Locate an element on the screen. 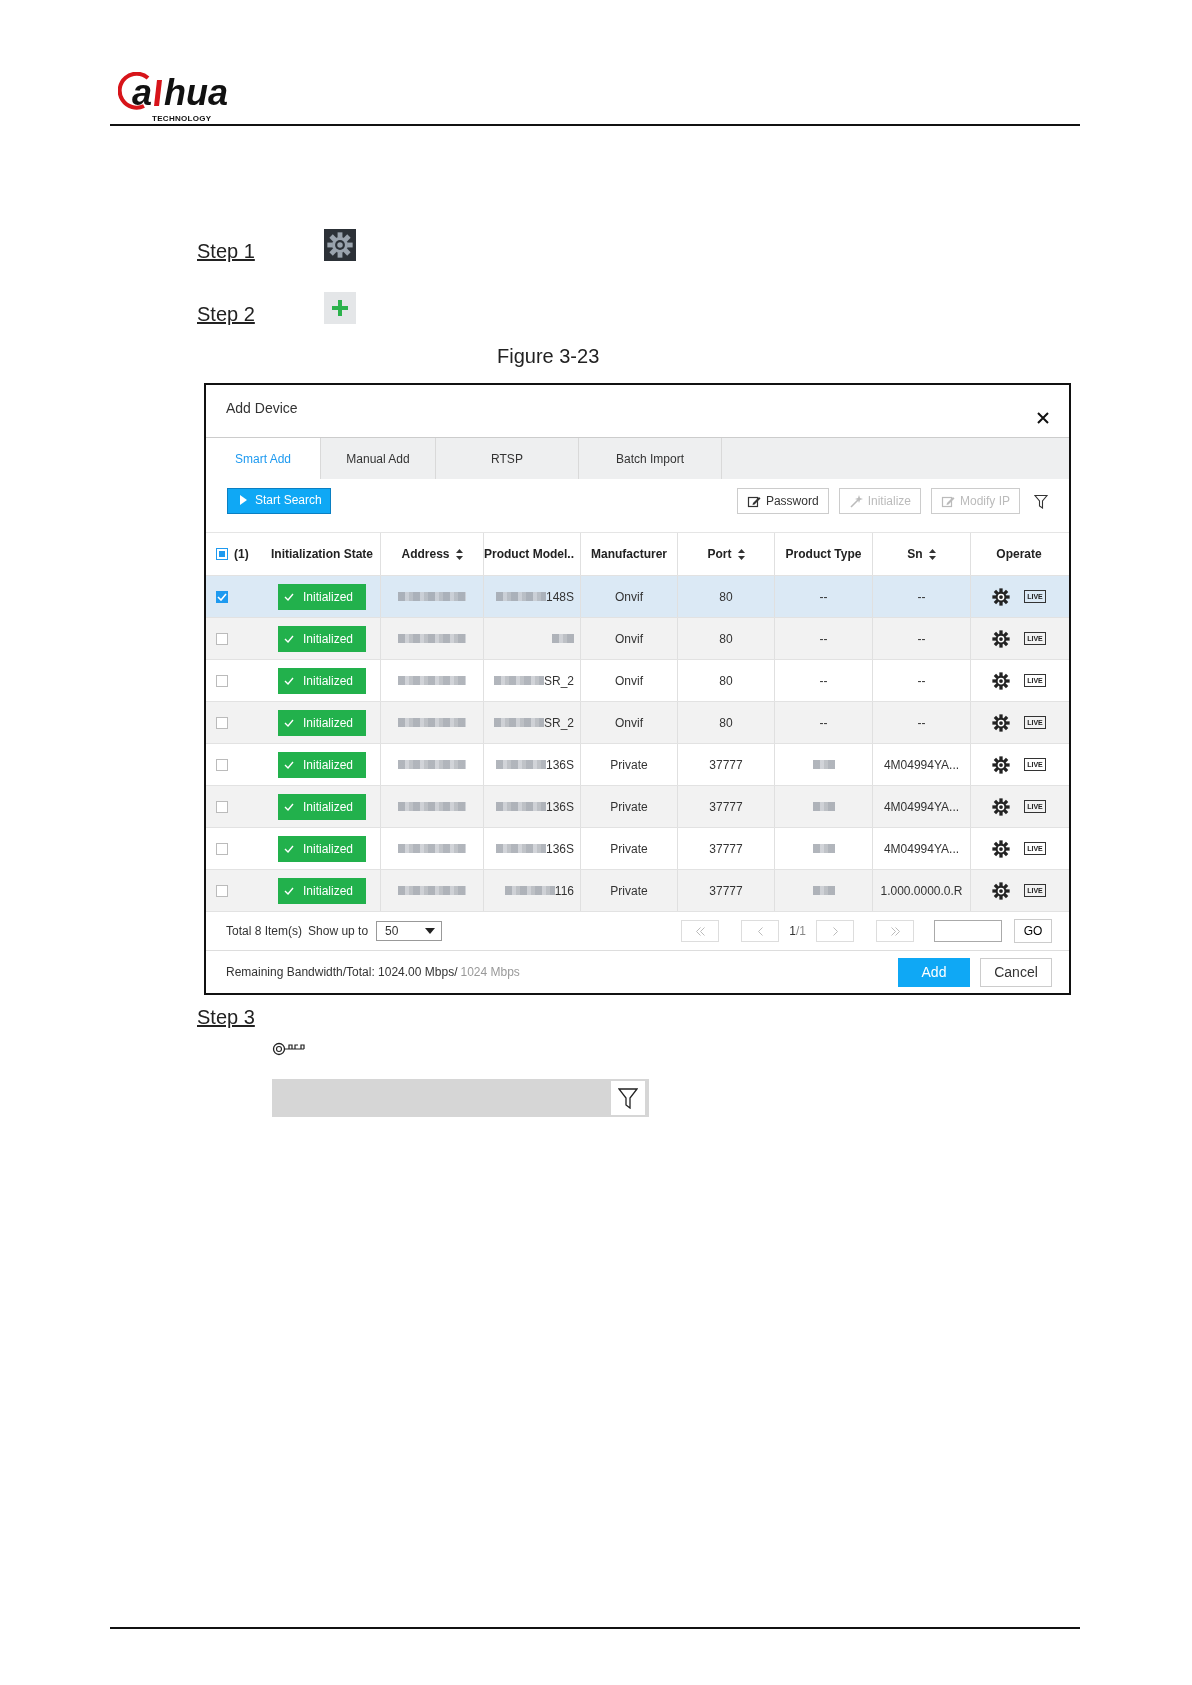 The height and width of the screenshot is (1685, 1192). filter-icon is located at coordinates (1041, 501).